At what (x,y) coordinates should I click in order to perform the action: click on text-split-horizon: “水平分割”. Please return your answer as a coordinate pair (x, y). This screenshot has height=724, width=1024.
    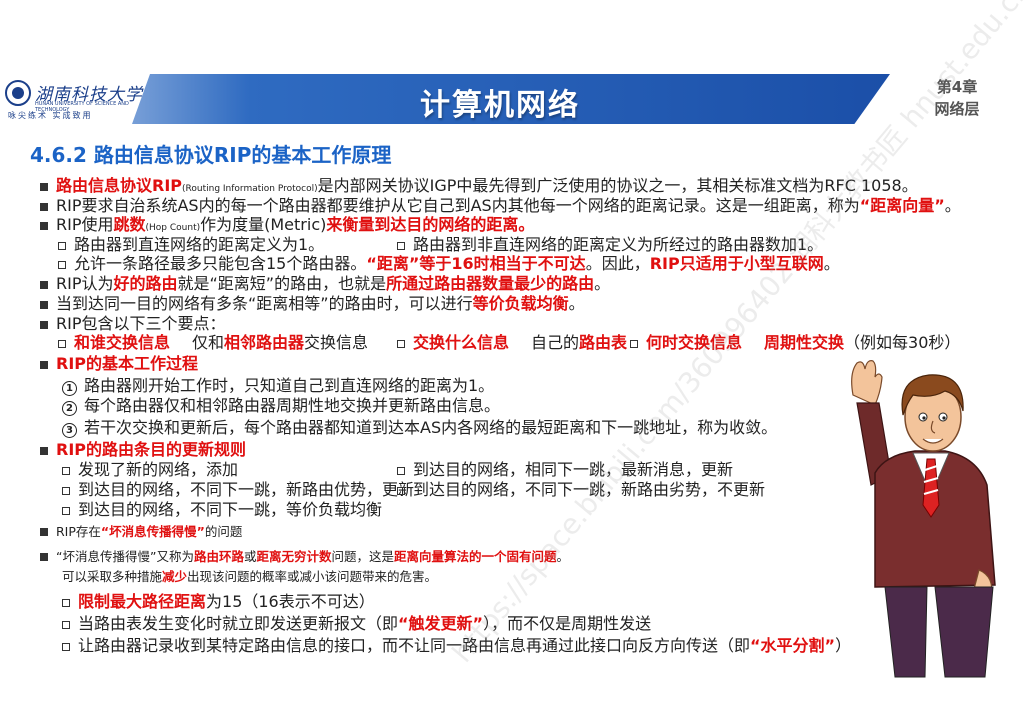
    Looking at the image, I should click on (793, 645).